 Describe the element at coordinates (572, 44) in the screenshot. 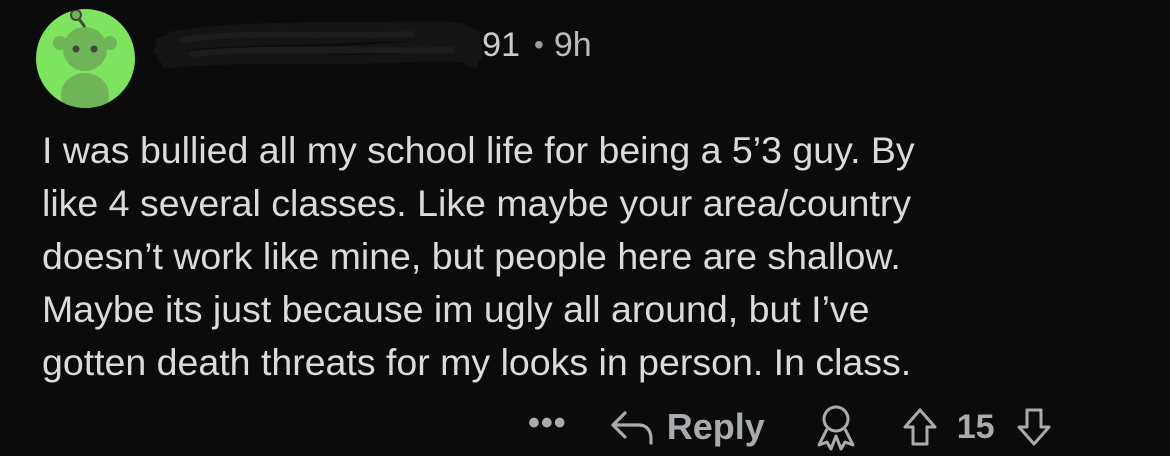

I see `comment-age: 9h` at that location.